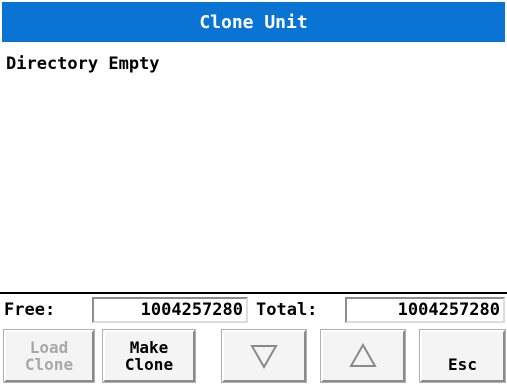 Image resolution: width=507 pixels, height=385 pixels. I want to click on title-text: Clone Unit, so click(253, 22).